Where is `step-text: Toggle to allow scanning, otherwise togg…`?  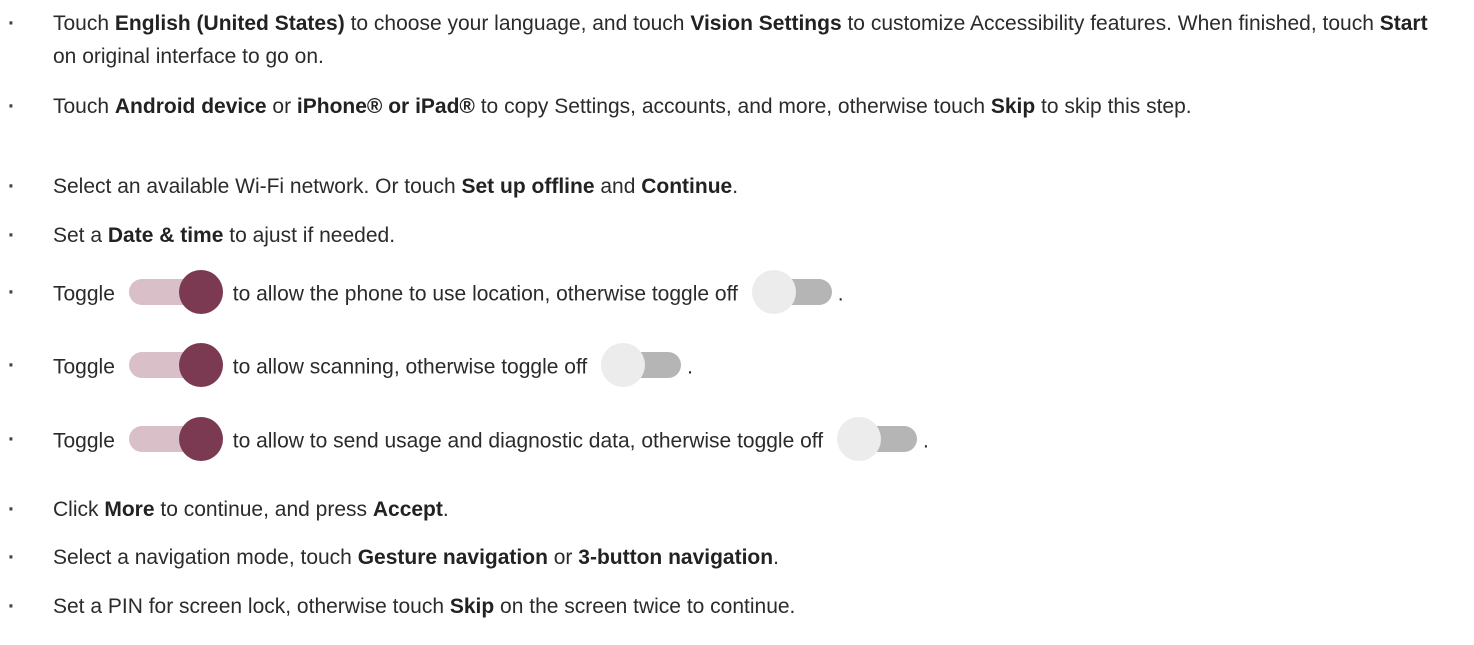 step-text: Toggle to allow scanning, otherwise togg… is located at coordinates (754, 365).